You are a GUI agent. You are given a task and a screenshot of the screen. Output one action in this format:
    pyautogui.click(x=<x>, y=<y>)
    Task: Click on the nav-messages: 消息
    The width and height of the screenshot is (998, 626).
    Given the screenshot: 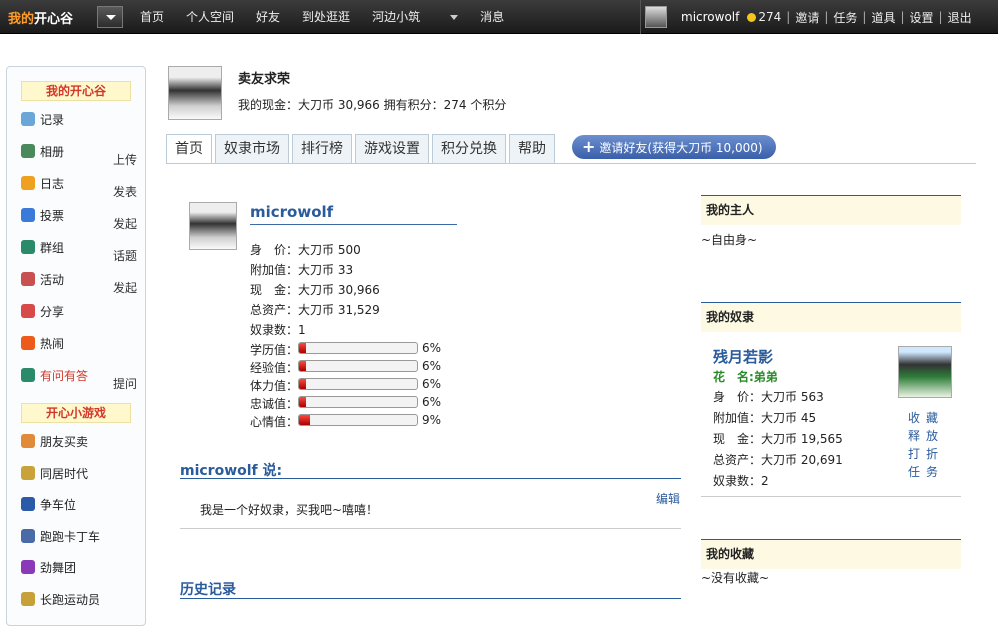 What is the action you would take?
    pyautogui.click(x=492, y=16)
    